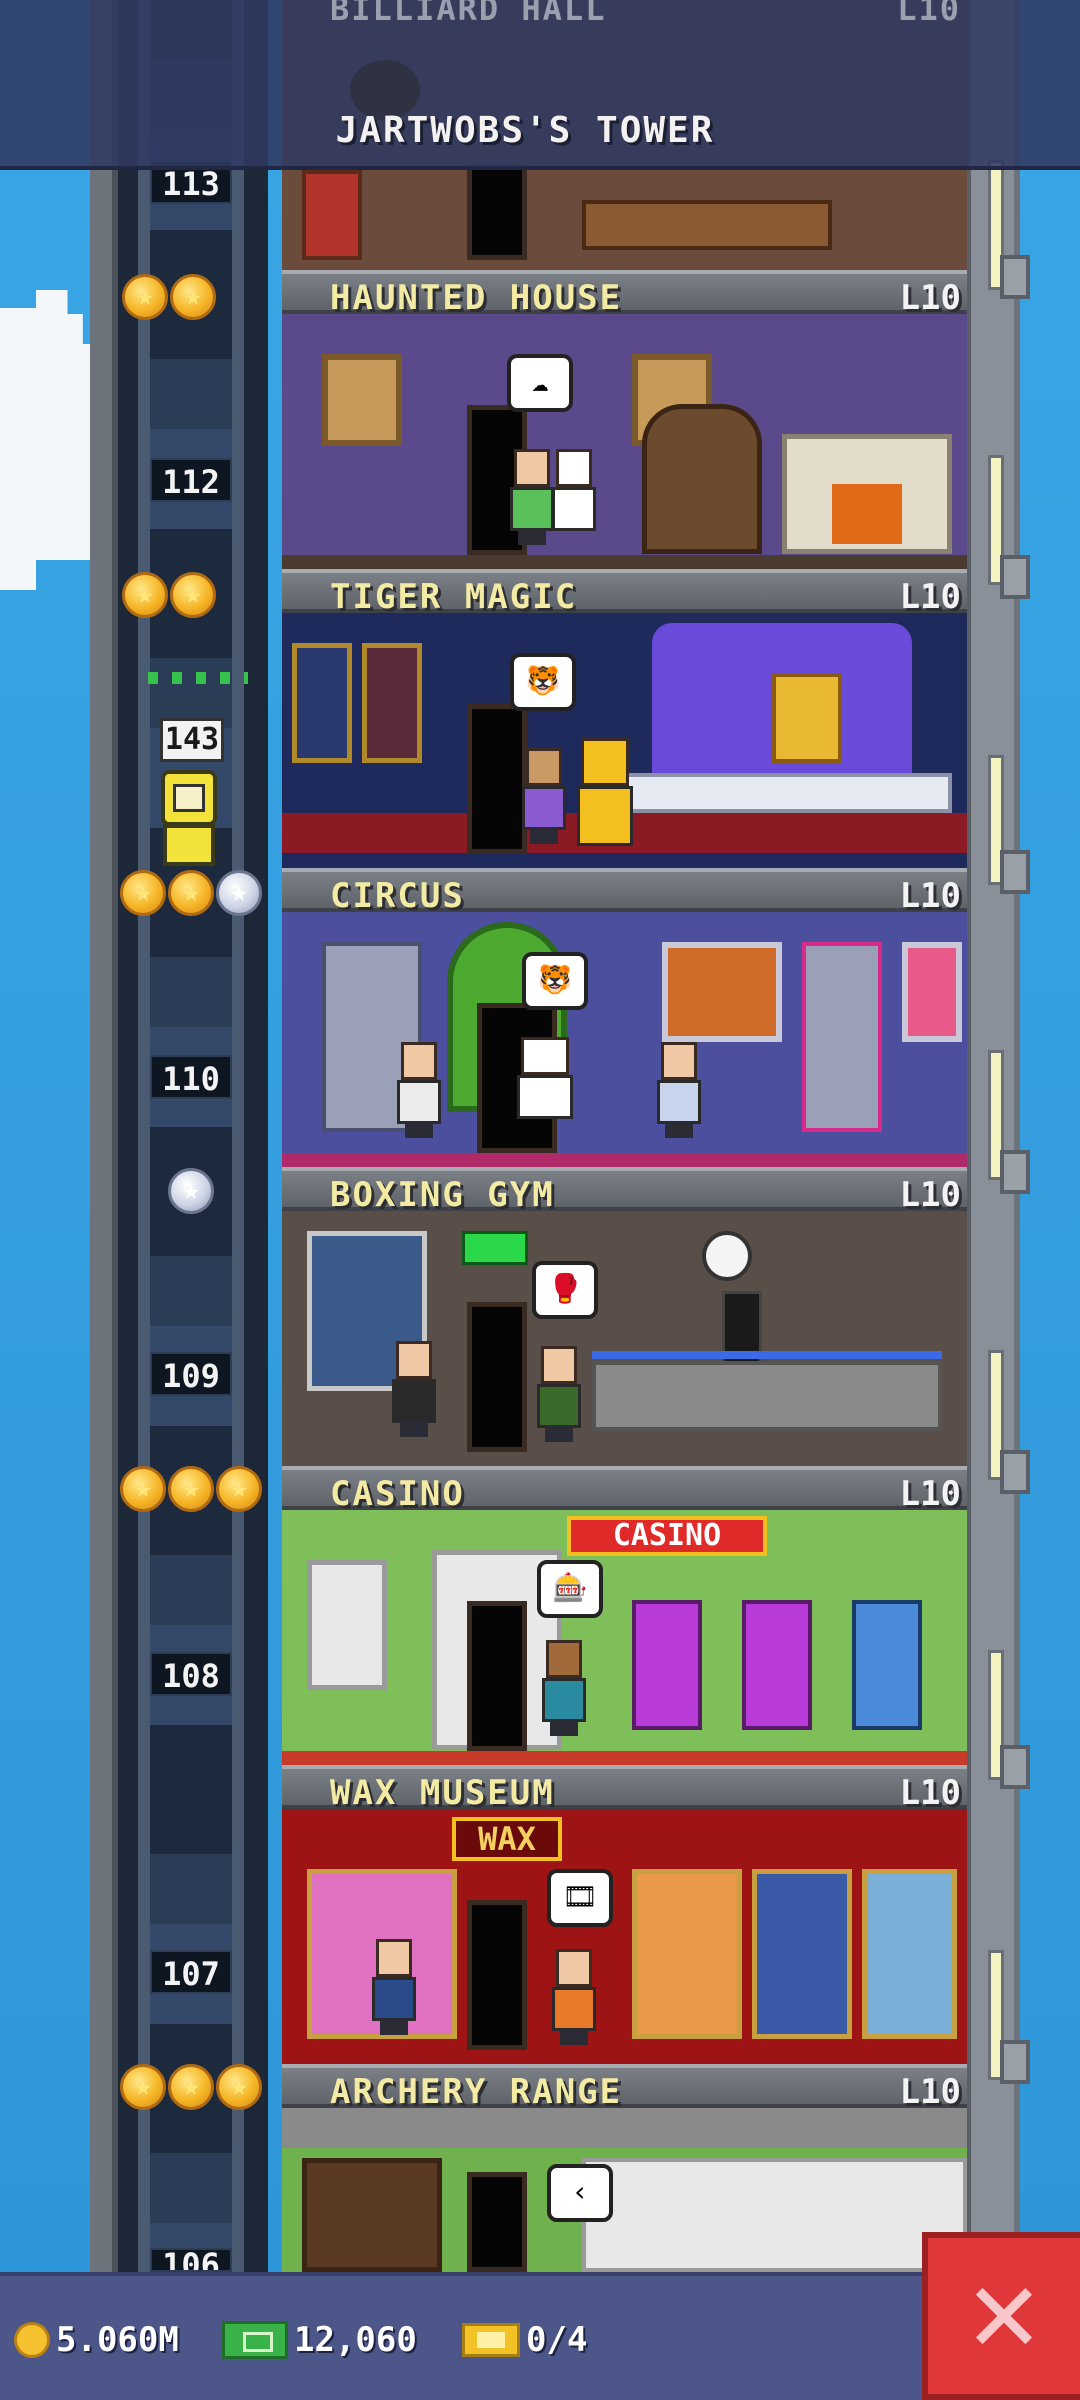 The image size is (1080, 2400). Describe the element at coordinates (557, 2340) in the screenshot. I see `tickets-value: 0/4` at that location.